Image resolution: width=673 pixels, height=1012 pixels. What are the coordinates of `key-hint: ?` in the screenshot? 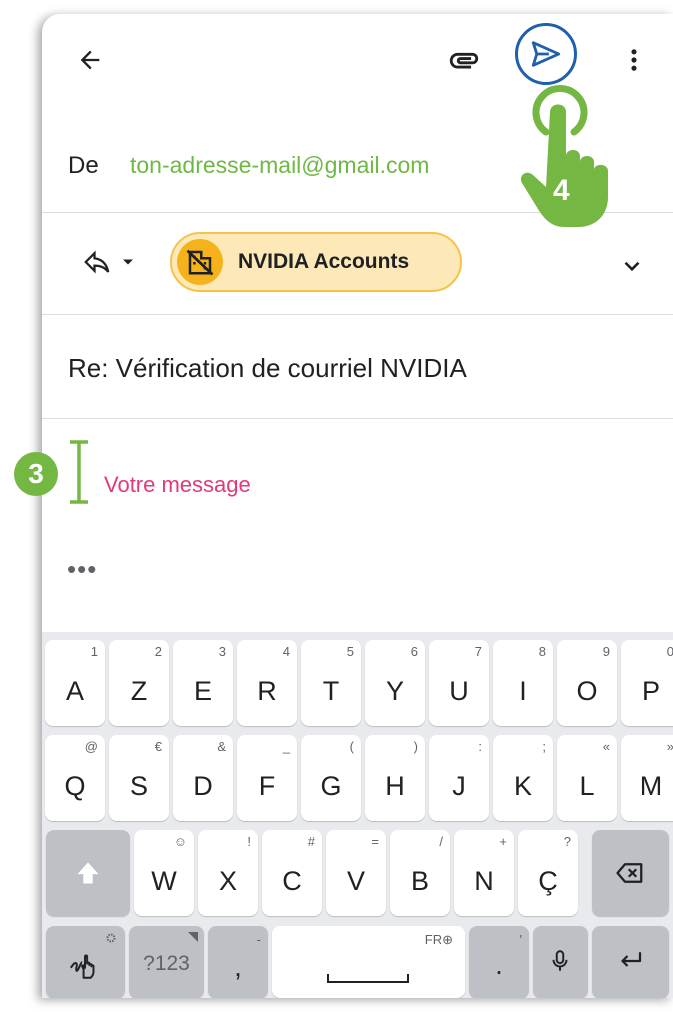 It's located at (567, 841).